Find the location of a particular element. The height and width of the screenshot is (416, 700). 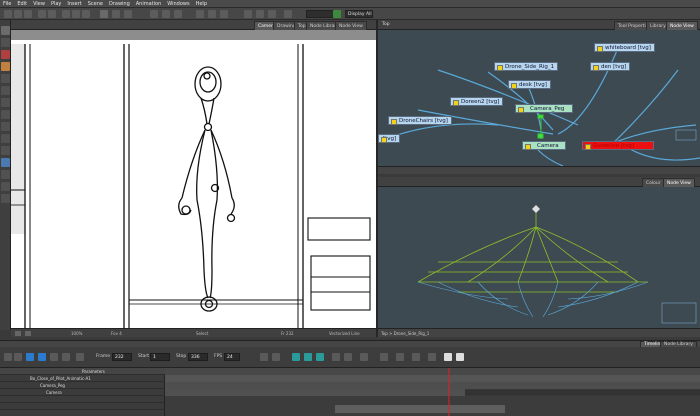

ease-icon is located at coordinates (336, 357).